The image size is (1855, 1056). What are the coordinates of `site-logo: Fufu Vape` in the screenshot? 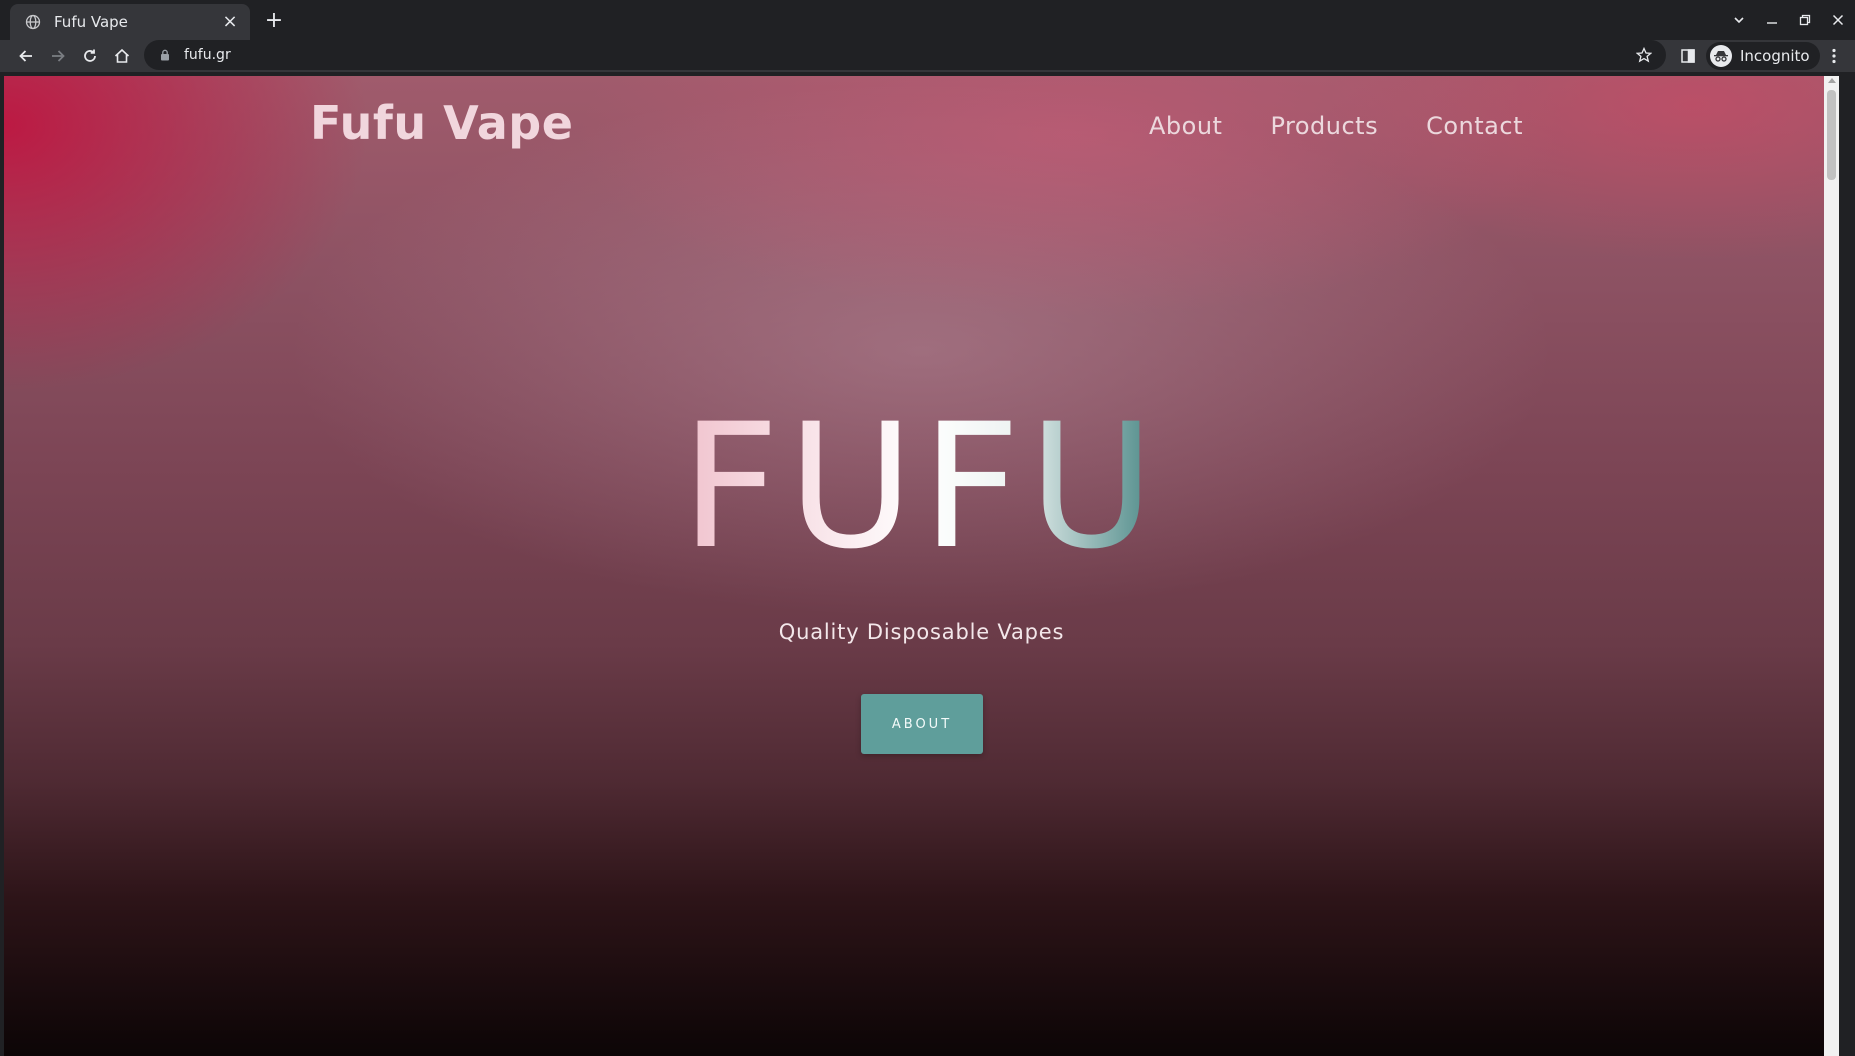 It's located at (441, 123).